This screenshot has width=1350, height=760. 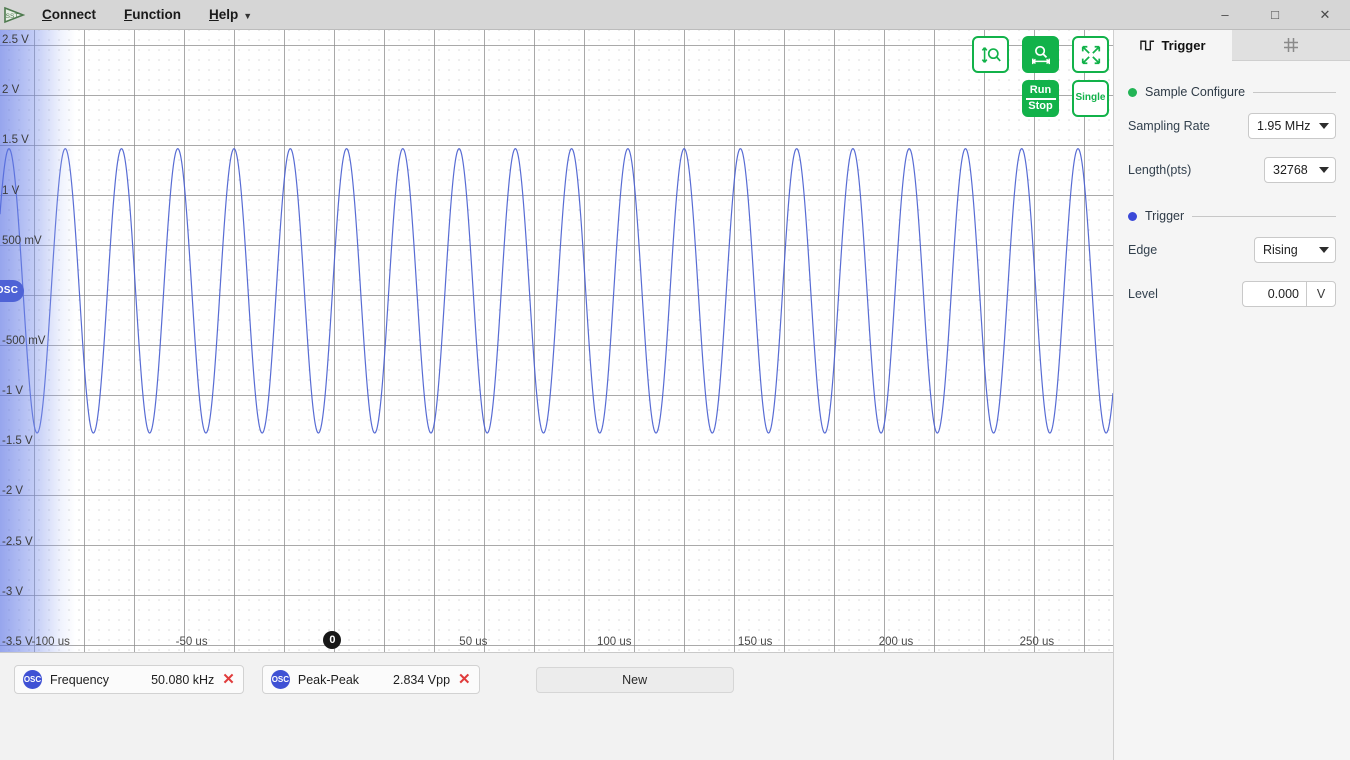 What do you see at coordinates (896, 642) in the screenshot?
I see `x-tick-label: 200 us` at bounding box center [896, 642].